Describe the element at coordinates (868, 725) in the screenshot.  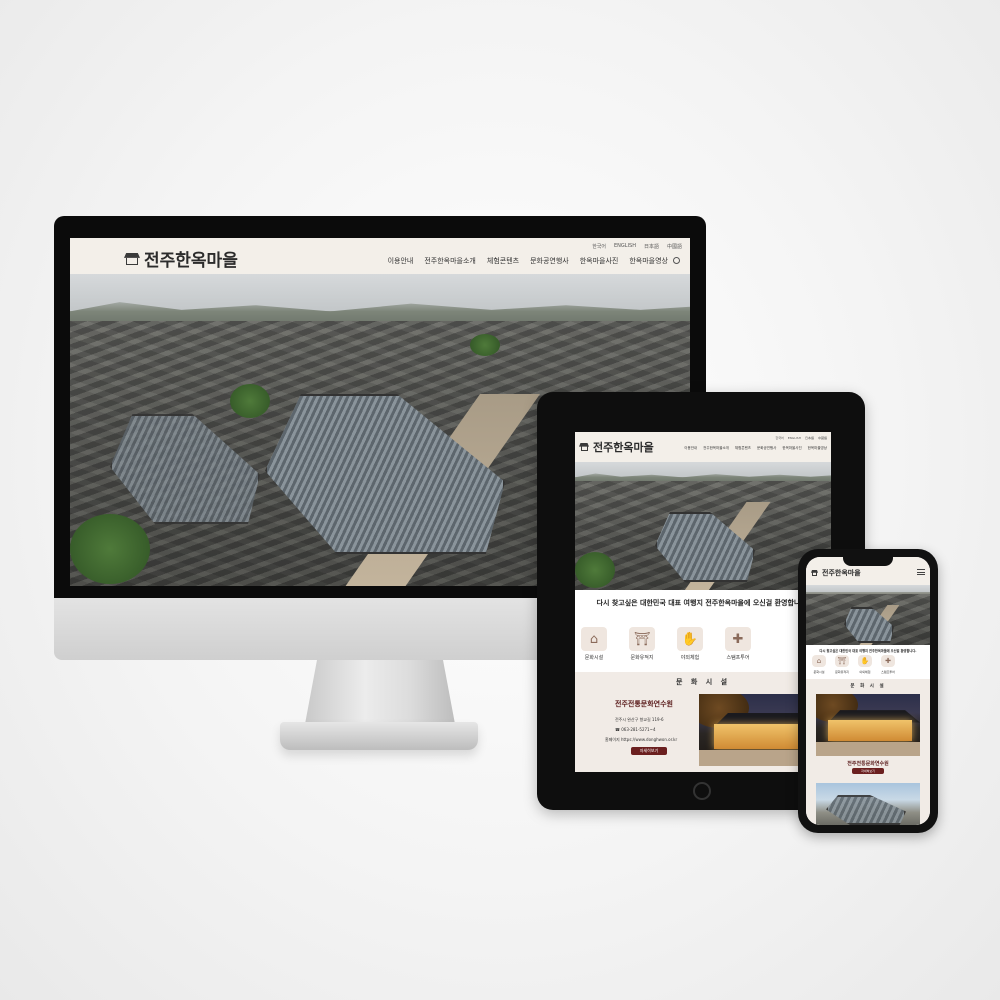
I see `facility-photo` at that location.